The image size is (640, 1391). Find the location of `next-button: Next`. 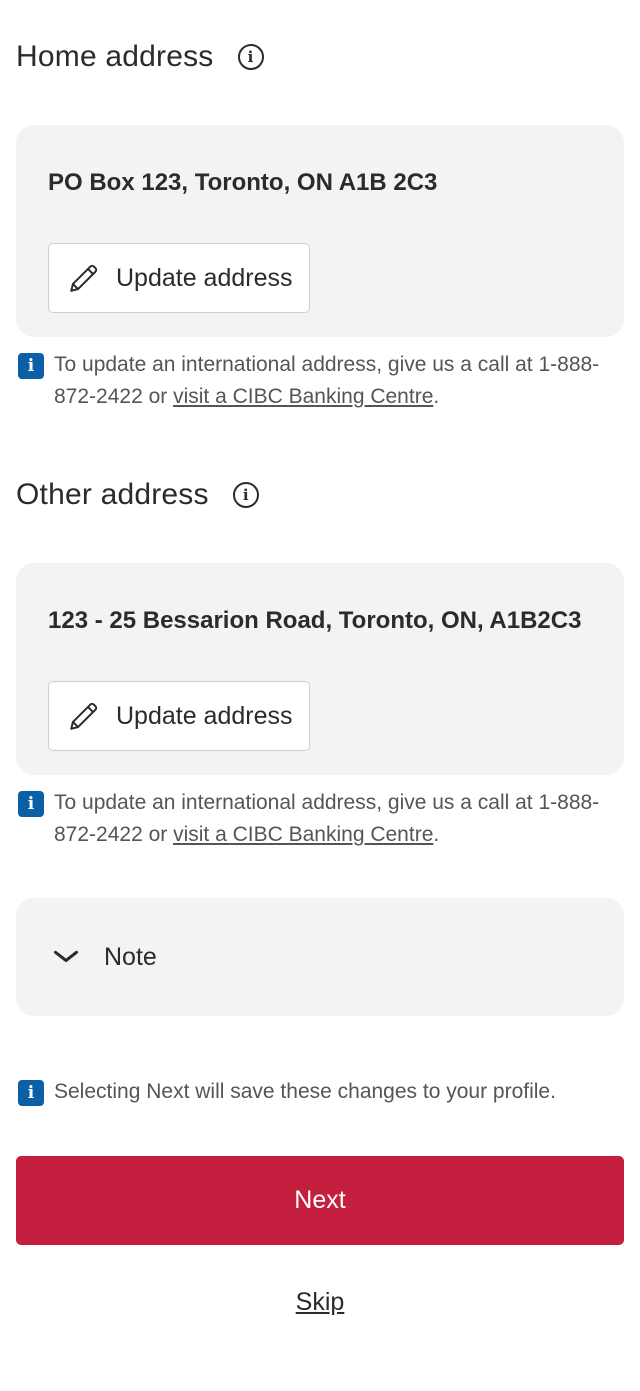

next-button: Next is located at coordinates (320, 1200).